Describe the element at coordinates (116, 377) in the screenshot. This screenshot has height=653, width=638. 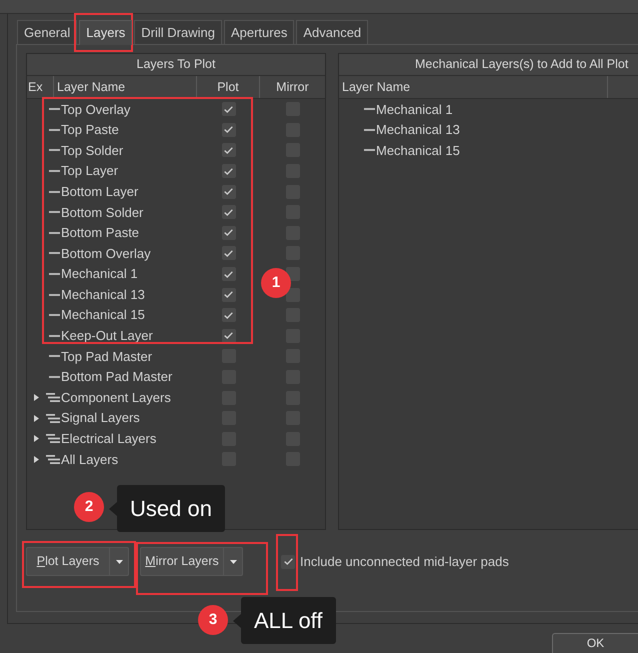
I see `layer-name: Bottom Pad Master` at that location.